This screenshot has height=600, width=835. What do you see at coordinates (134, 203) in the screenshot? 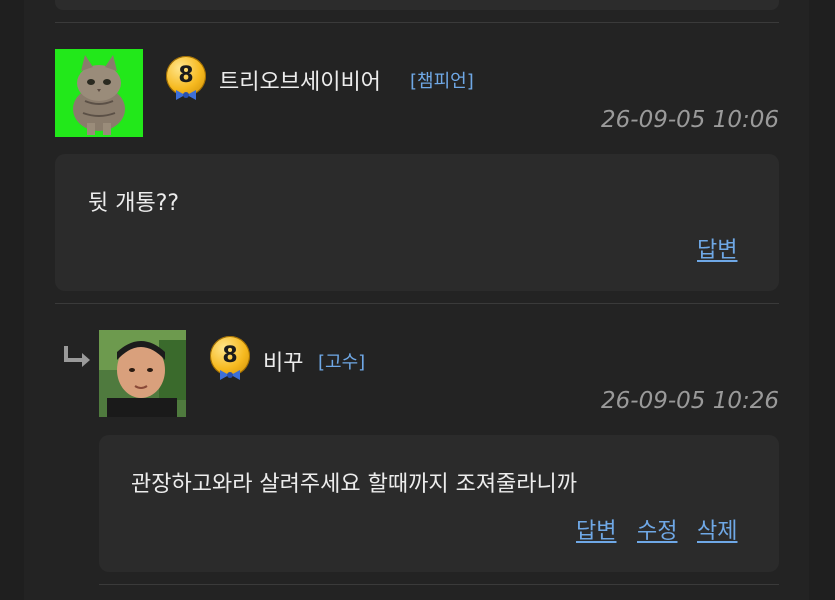
I see `comment-text: 뒷 개통??` at bounding box center [134, 203].